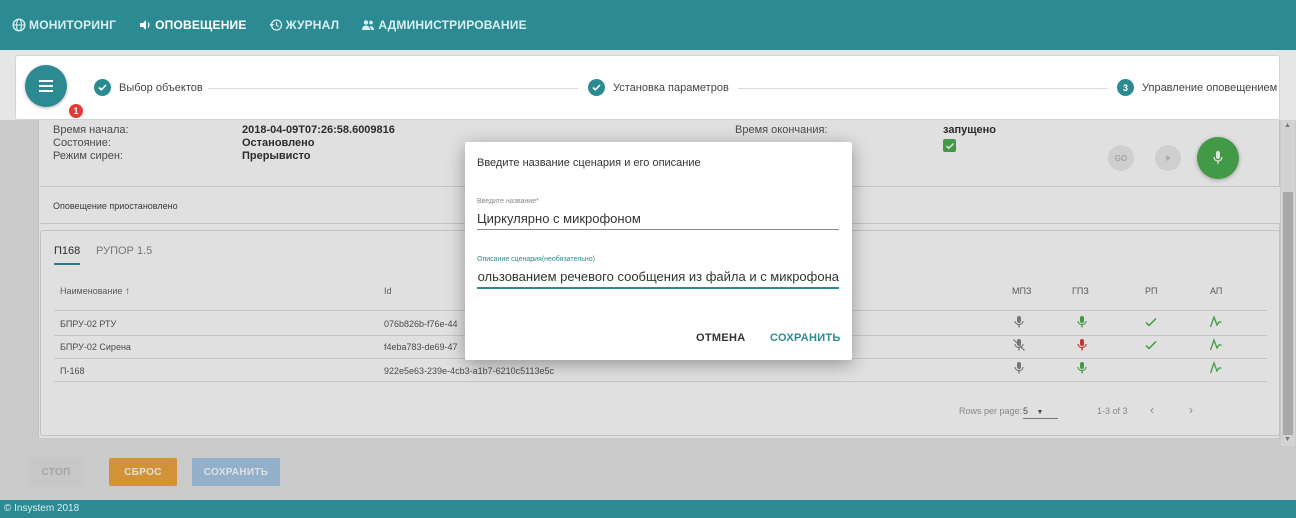 The height and width of the screenshot is (518, 1296). I want to click on nav-notification-label: ОПОВЕЩЕНИЕ, so click(201, 25).